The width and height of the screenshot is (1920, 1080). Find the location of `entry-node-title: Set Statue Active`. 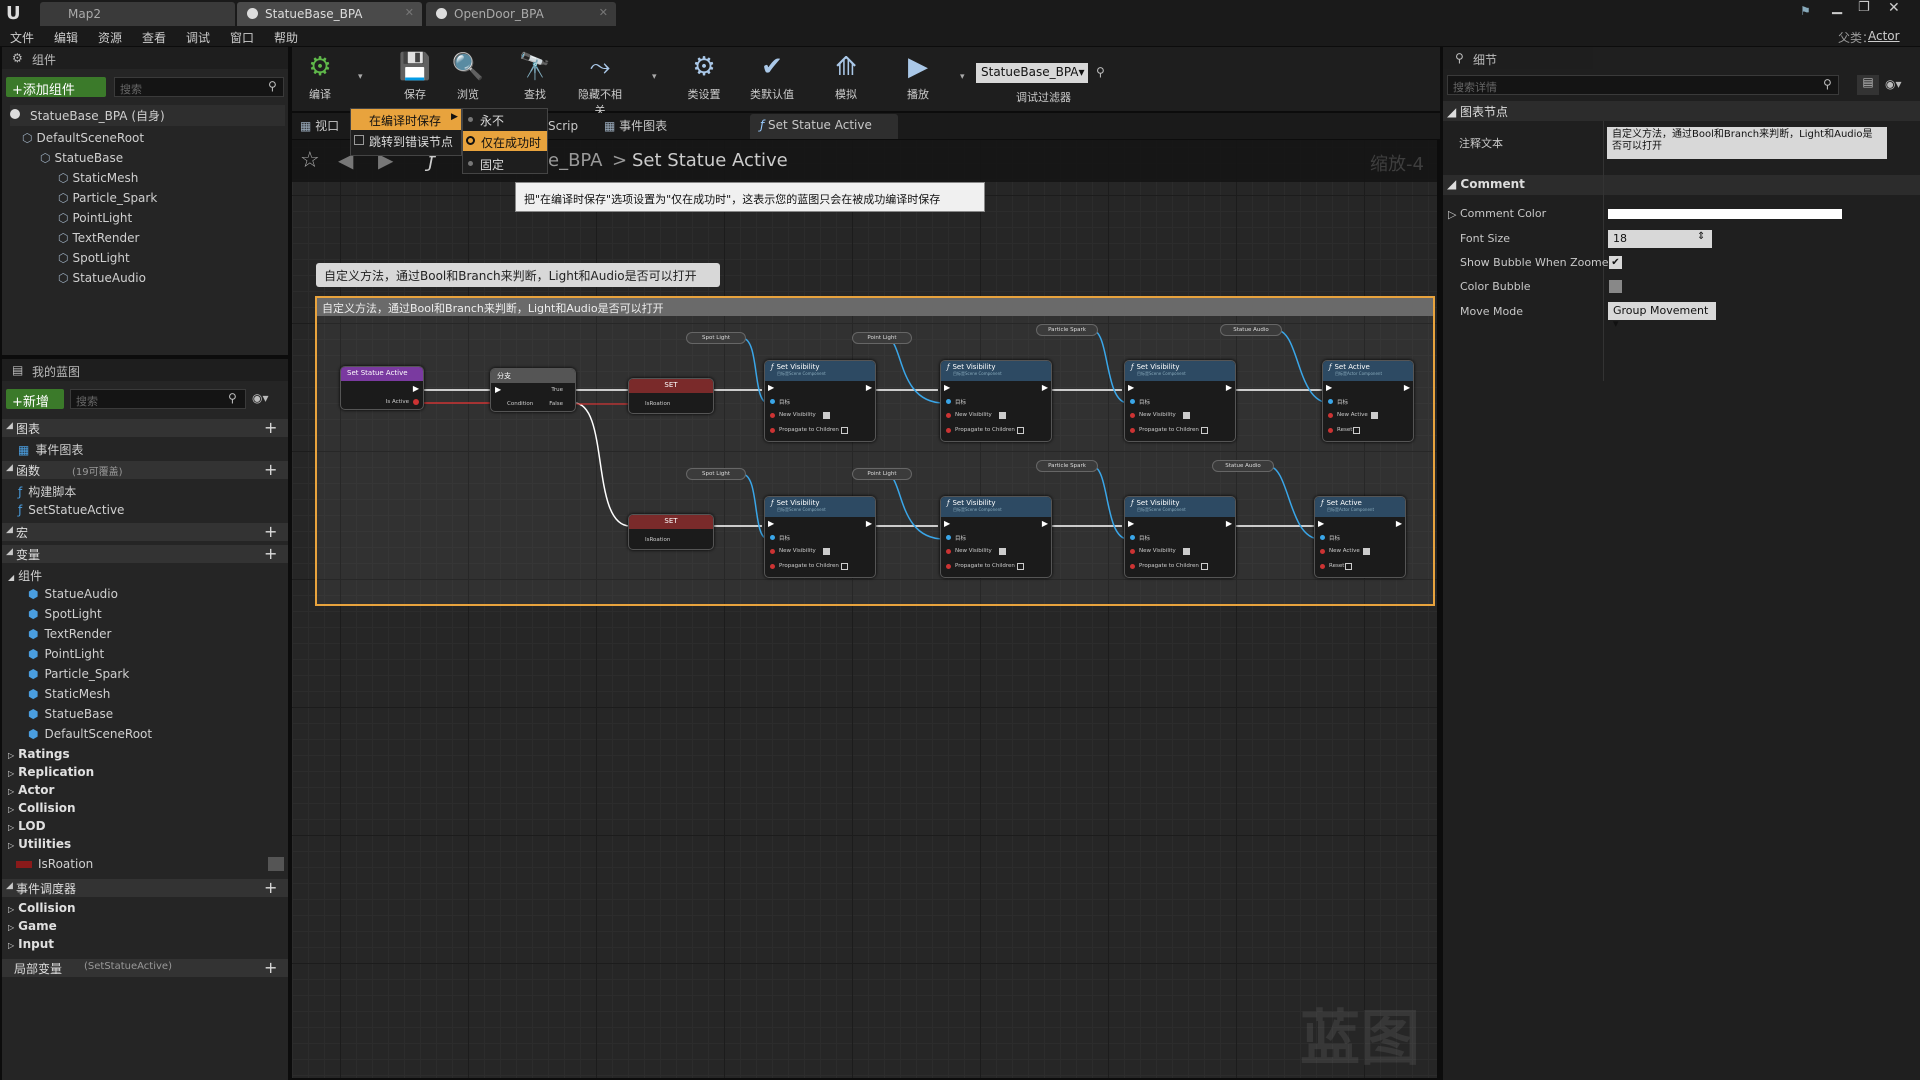

entry-node-title: Set Statue Active is located at coordinates (382, 374).